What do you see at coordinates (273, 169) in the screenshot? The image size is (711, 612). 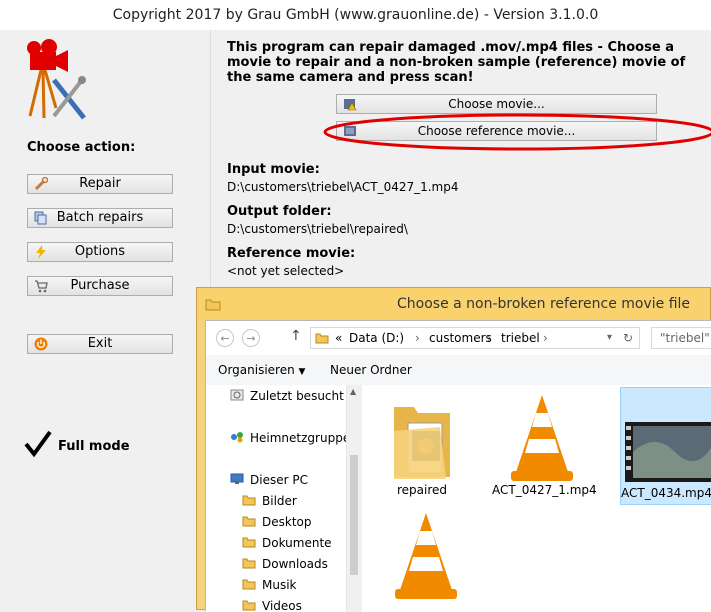 I see `input-movie-heading: Input movie:` at bounding box center [273, 169].